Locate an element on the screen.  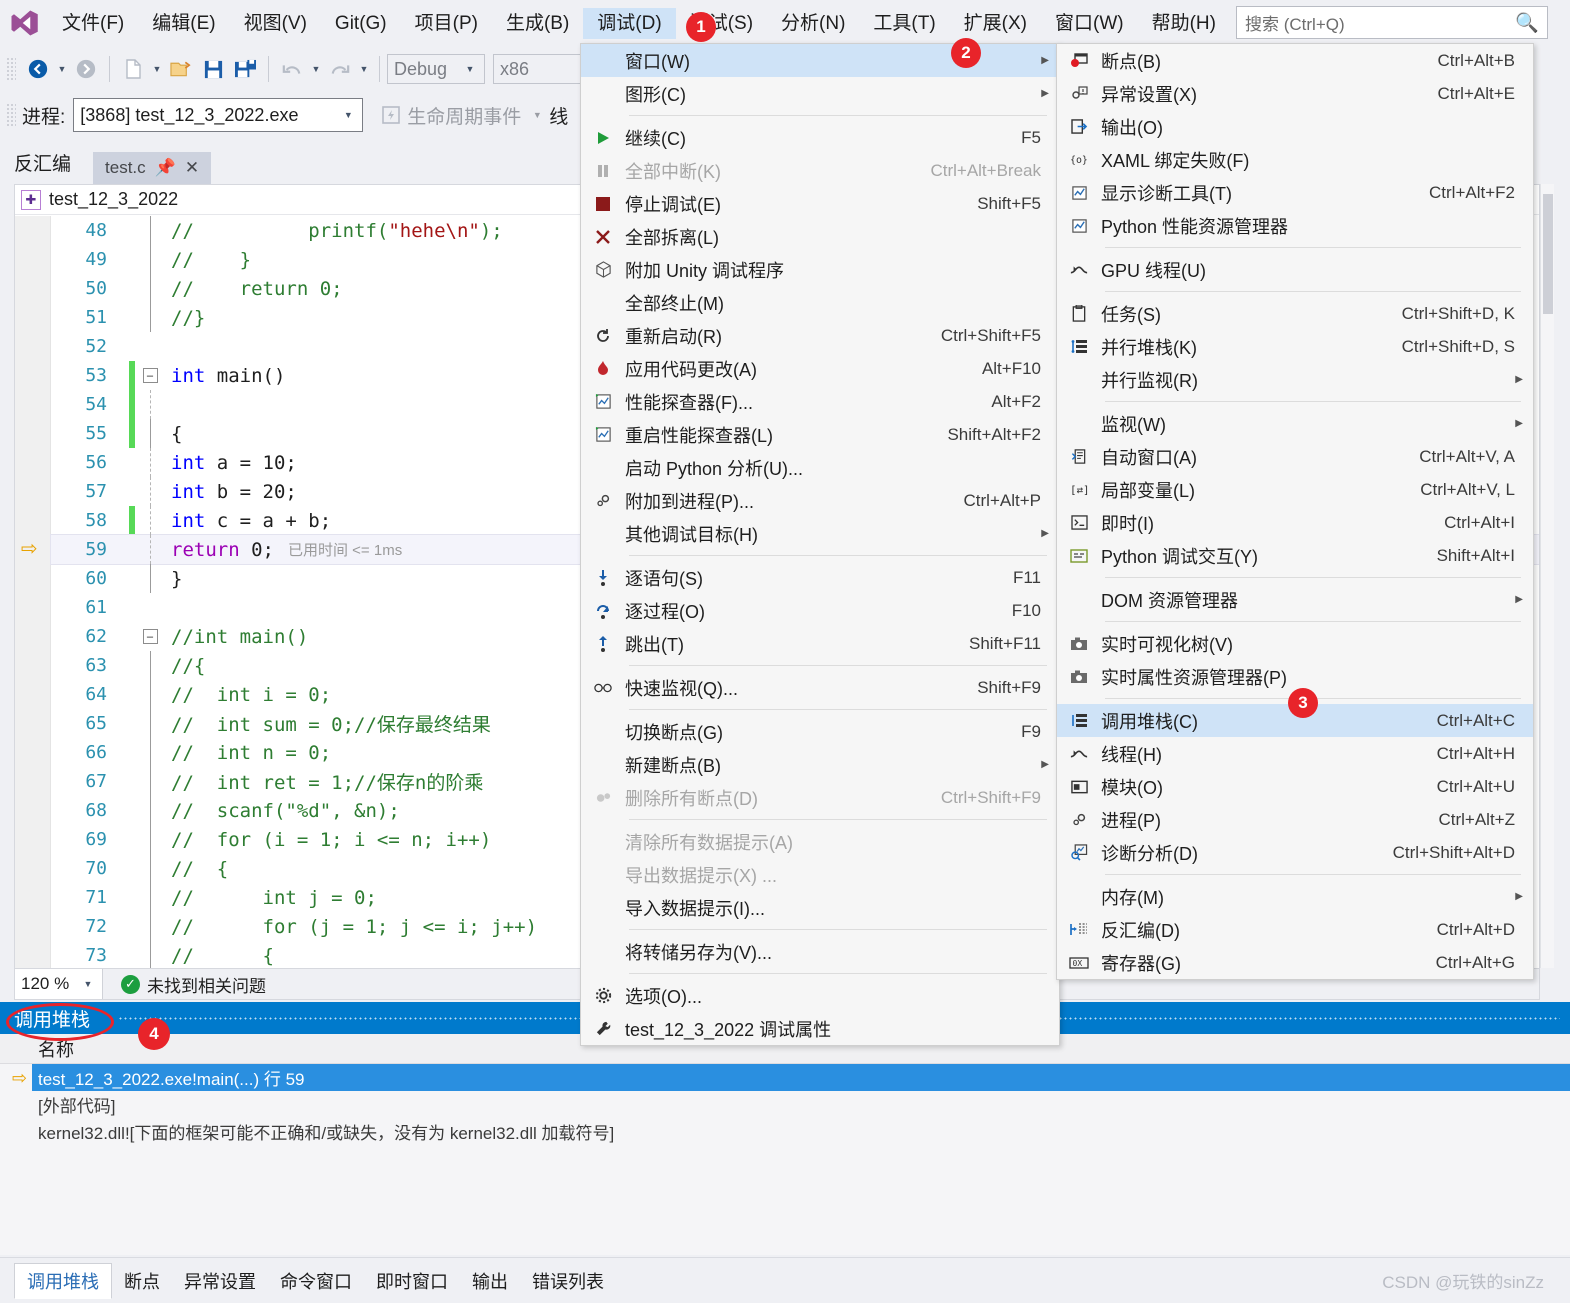
tab-test-c: test.c 📌 ✕ is located at coordinates (152, 168).